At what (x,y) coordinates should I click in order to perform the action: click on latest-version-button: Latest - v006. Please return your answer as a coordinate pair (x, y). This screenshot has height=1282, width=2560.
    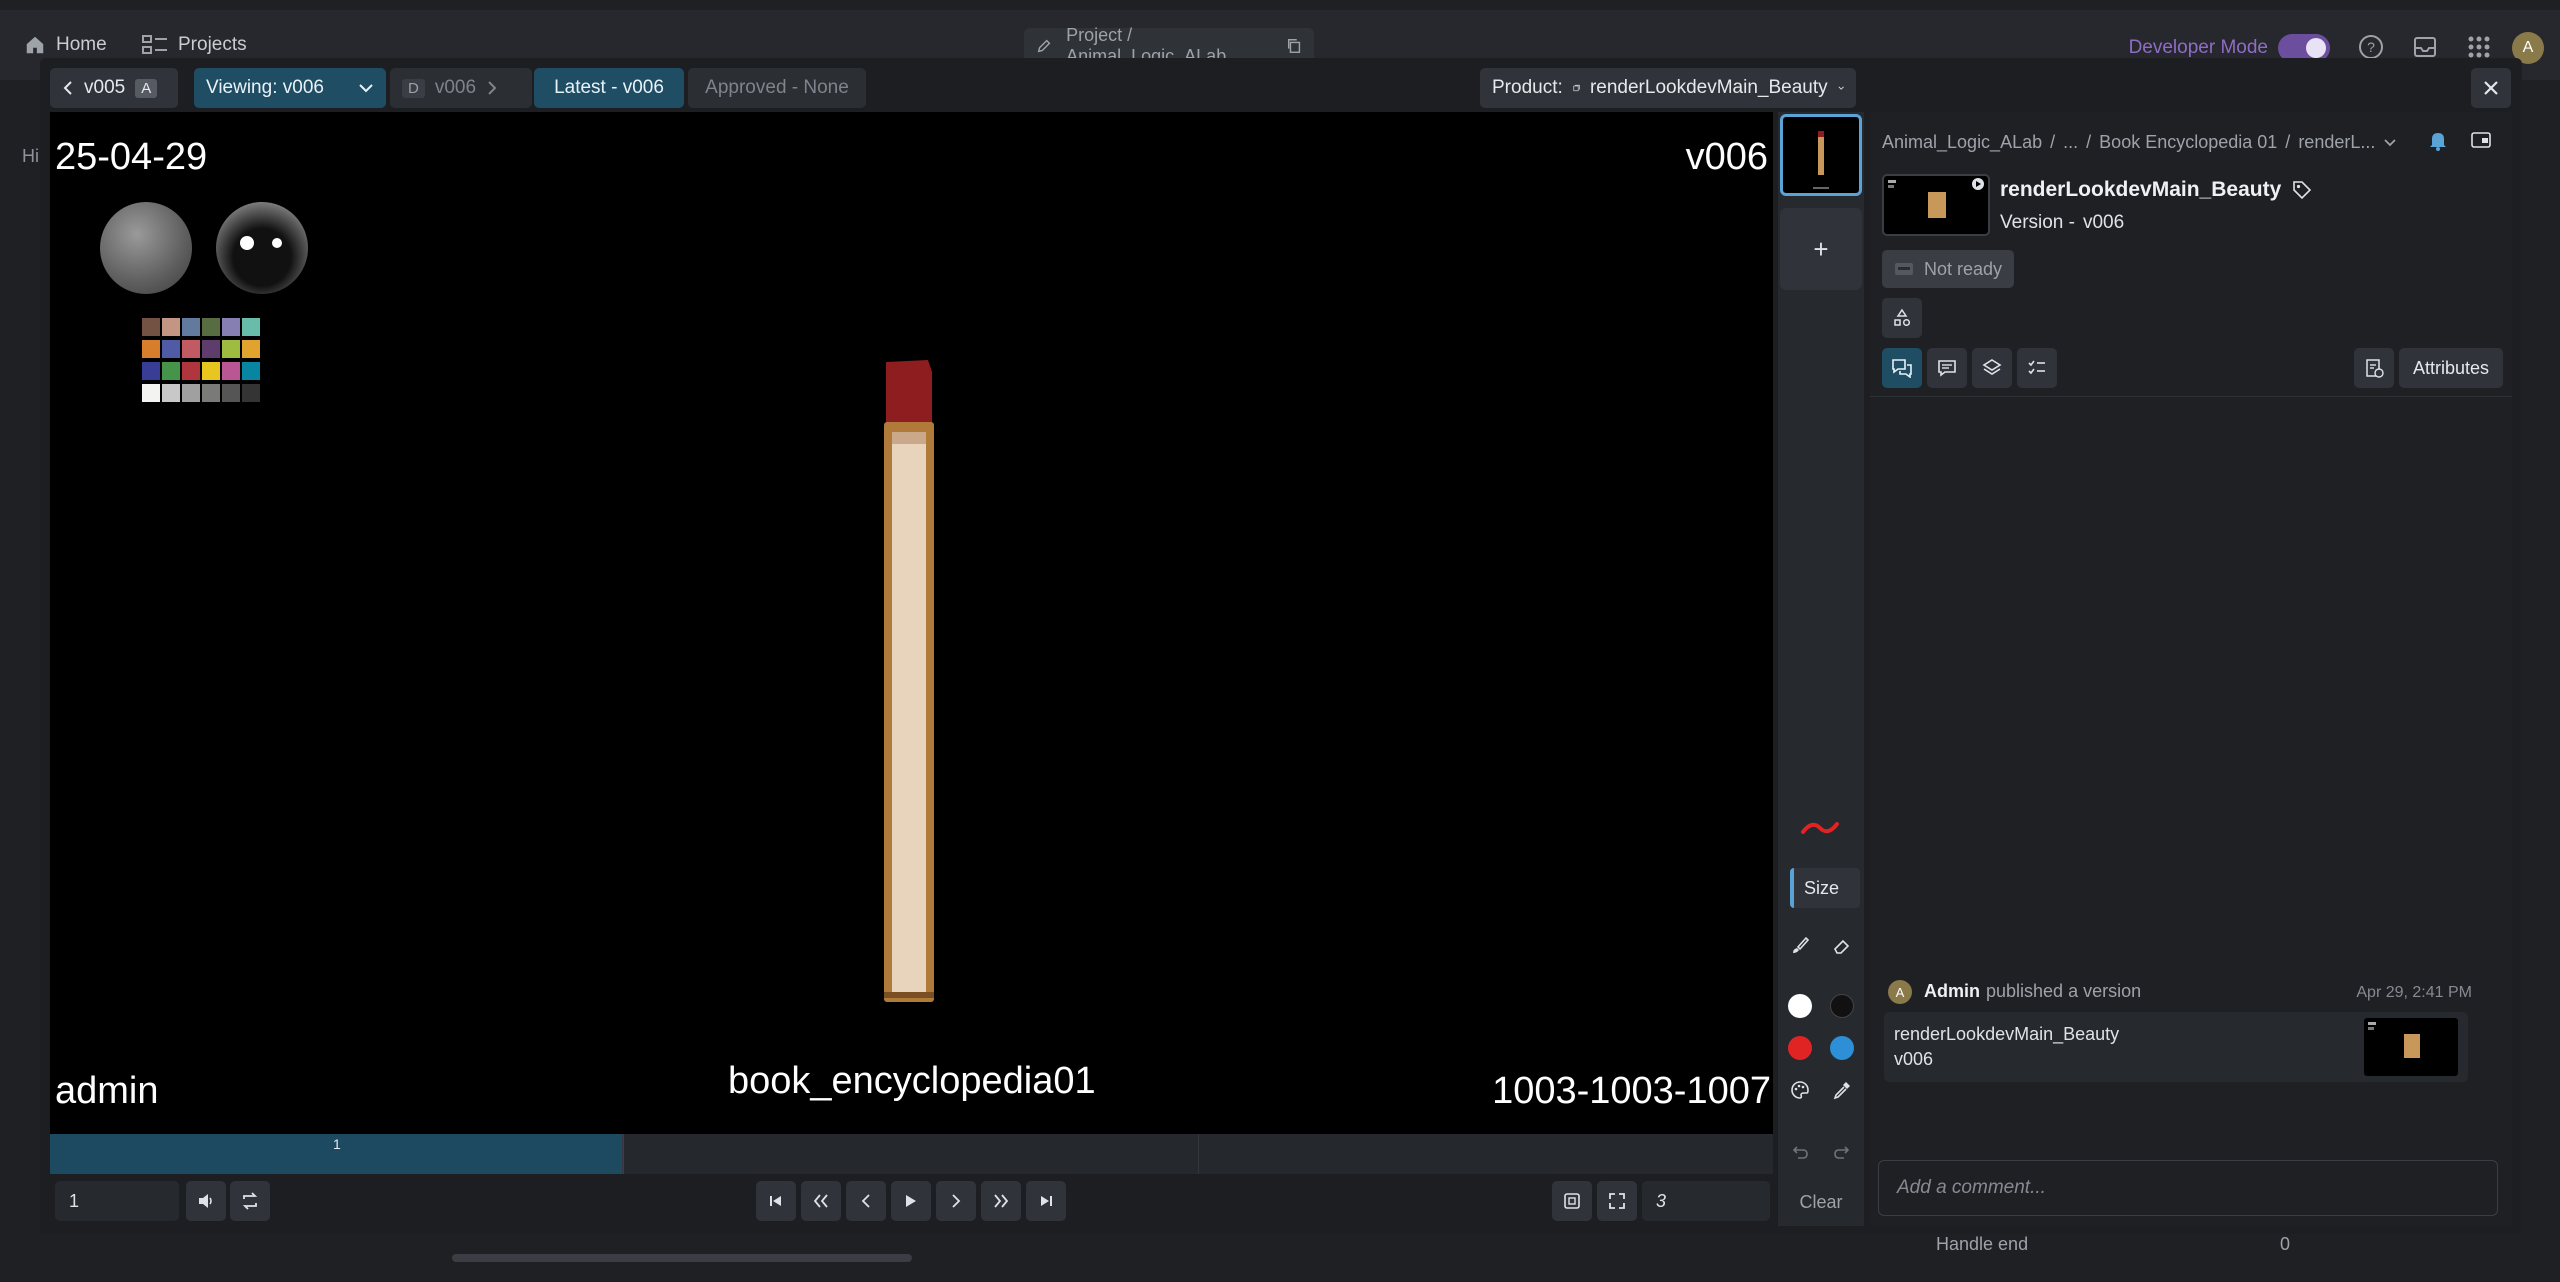
    Looking at the image, I should click on (609, 88).